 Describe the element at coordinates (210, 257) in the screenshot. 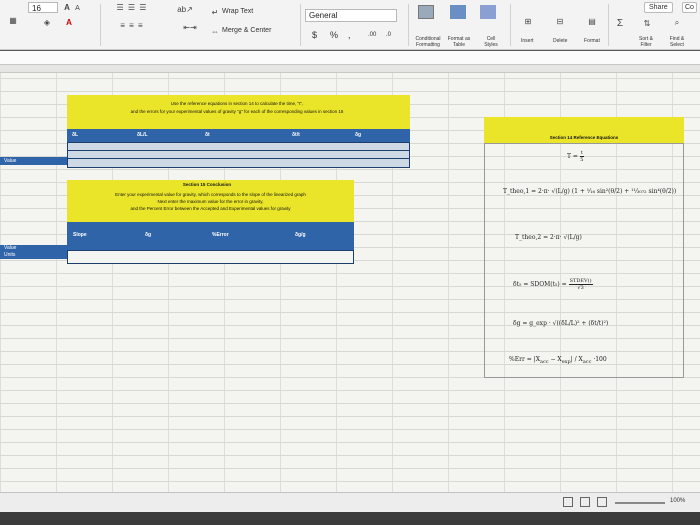

I see `bottom-table-data-area` at that location.